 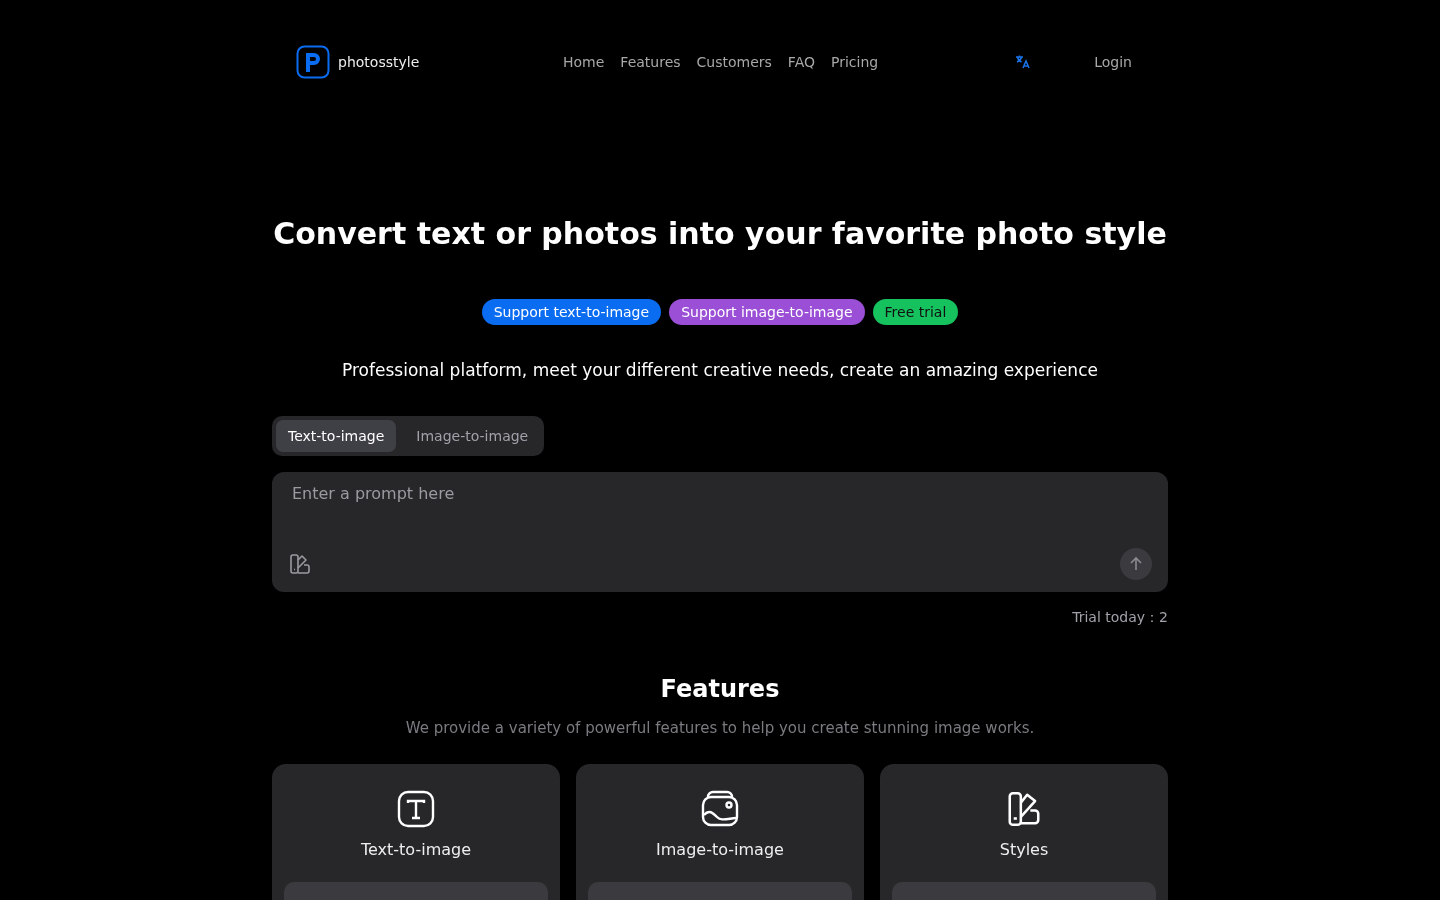 What do you see at coordinates (379, 62) in the screenshot?
I see `brand-name: photosstyle` at bounding box center [379, 62].